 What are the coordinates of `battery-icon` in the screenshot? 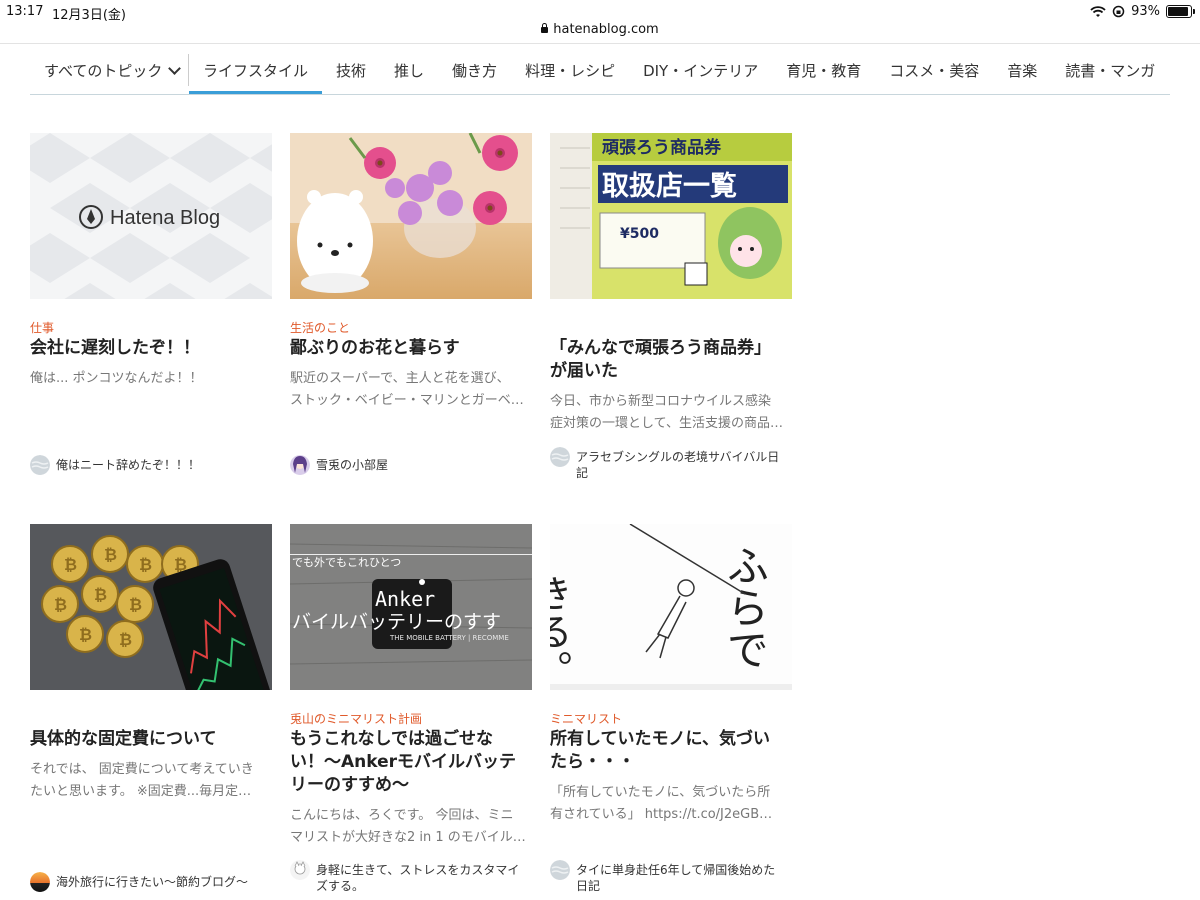 It's located at (1180, 11).